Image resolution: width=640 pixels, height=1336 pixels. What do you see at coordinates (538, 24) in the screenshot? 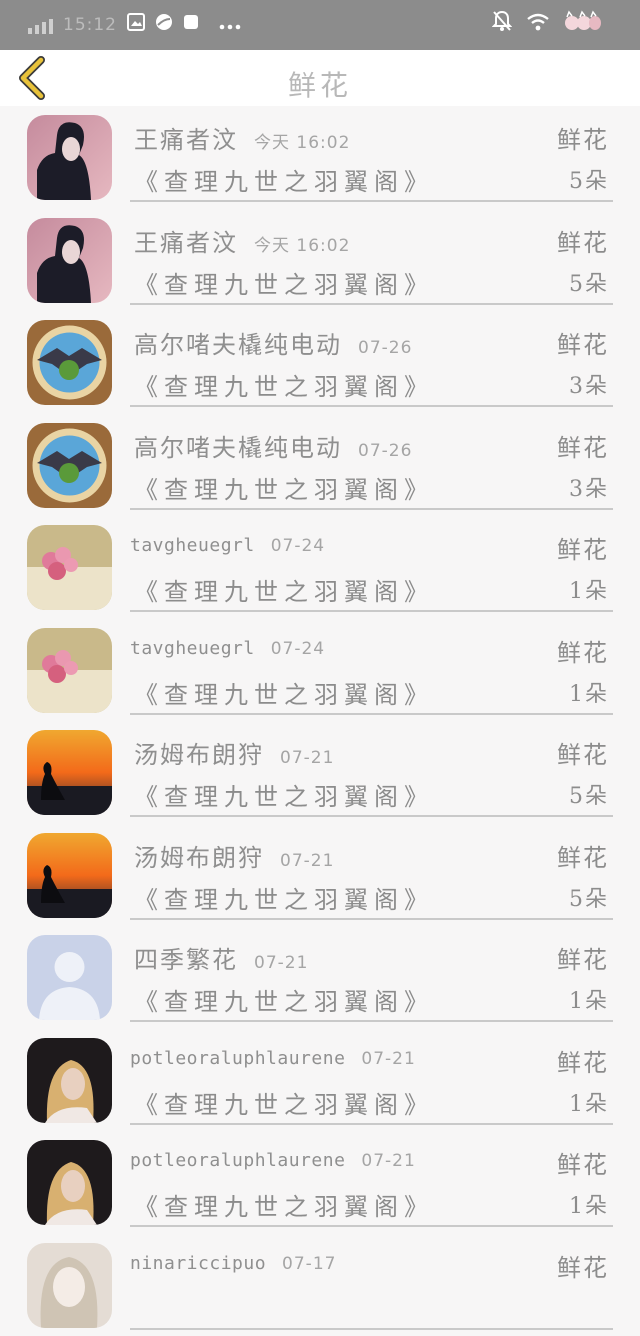
I see `wifi-icon` at bounding box center [538, 24].